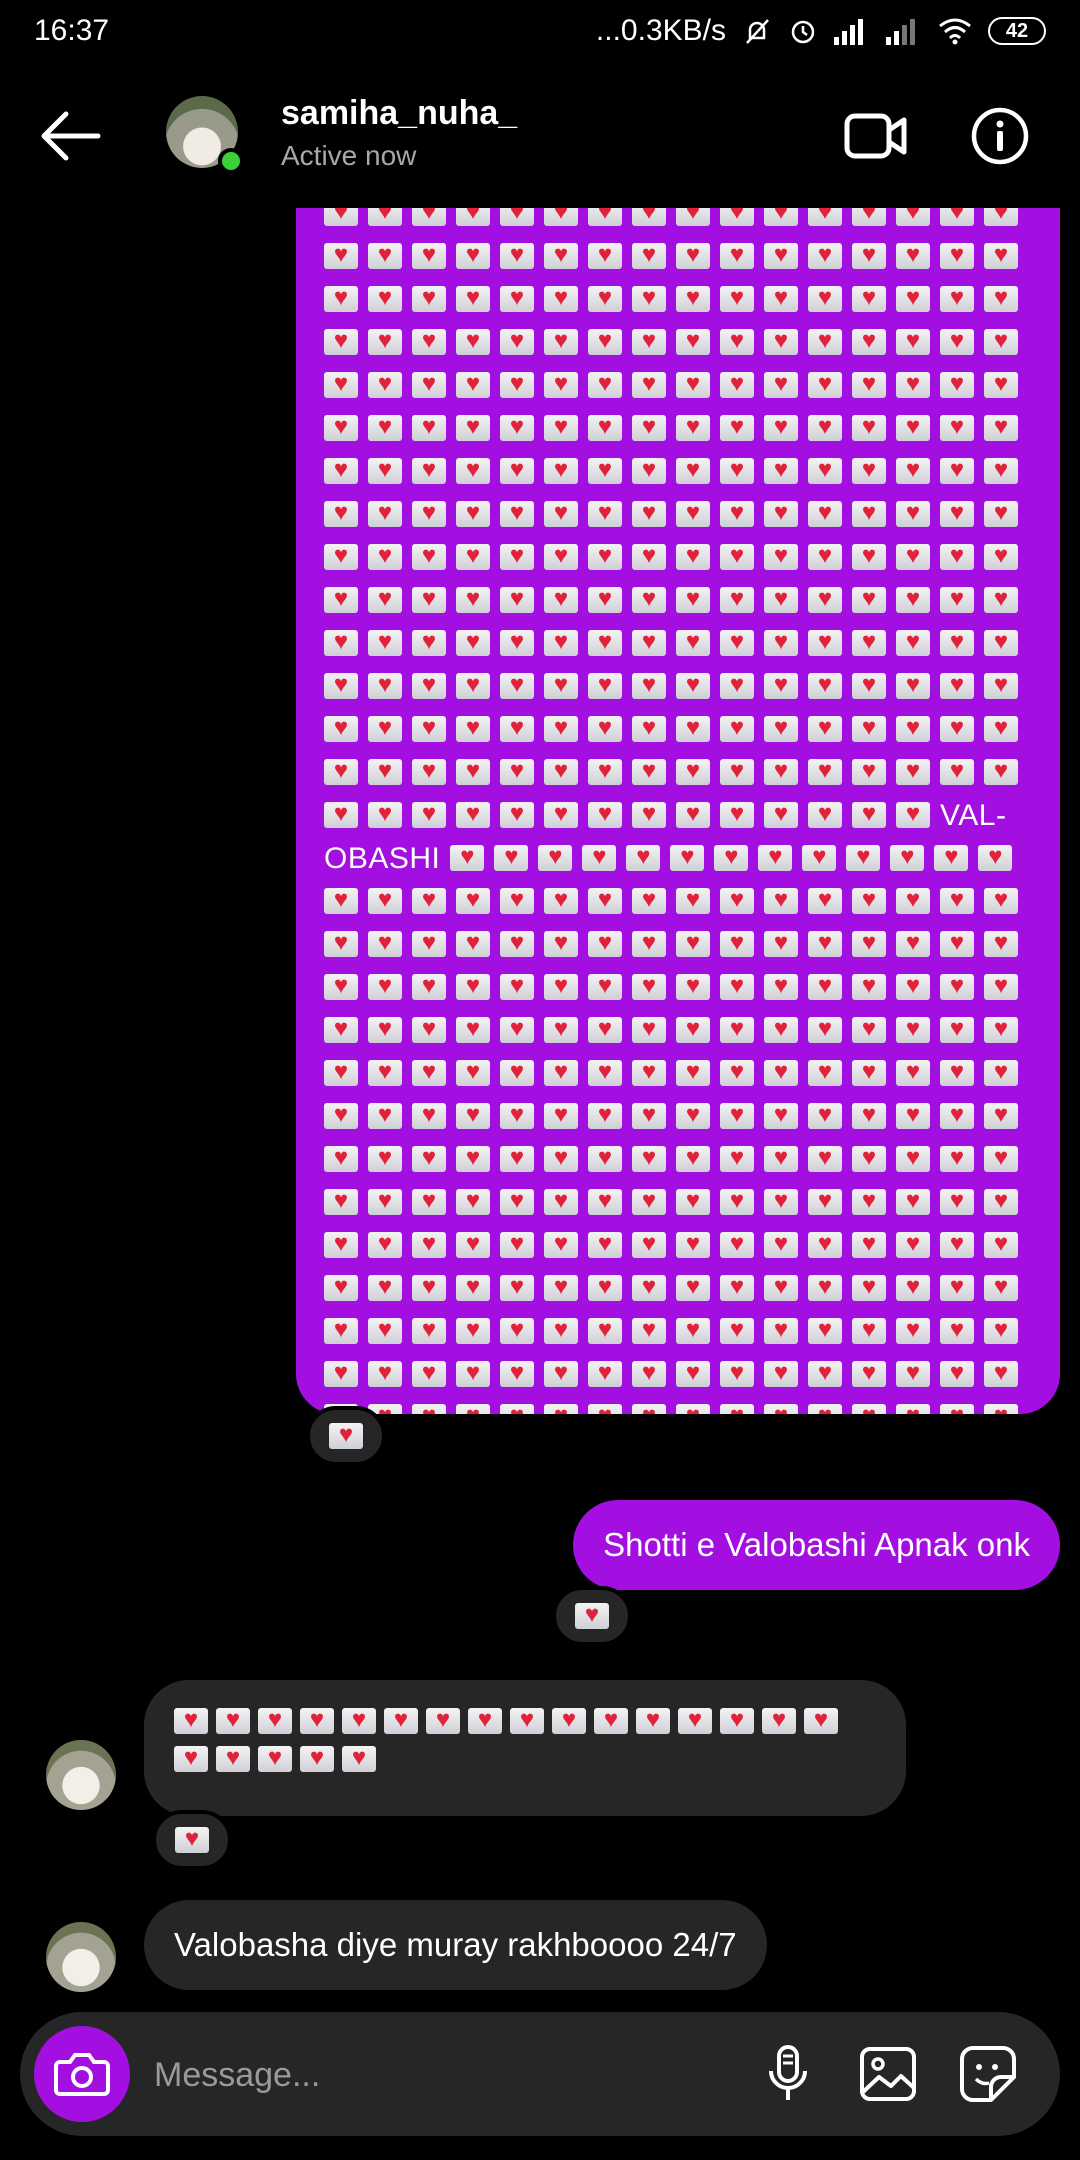  I want to click on camera-button, so click(82, 2074).